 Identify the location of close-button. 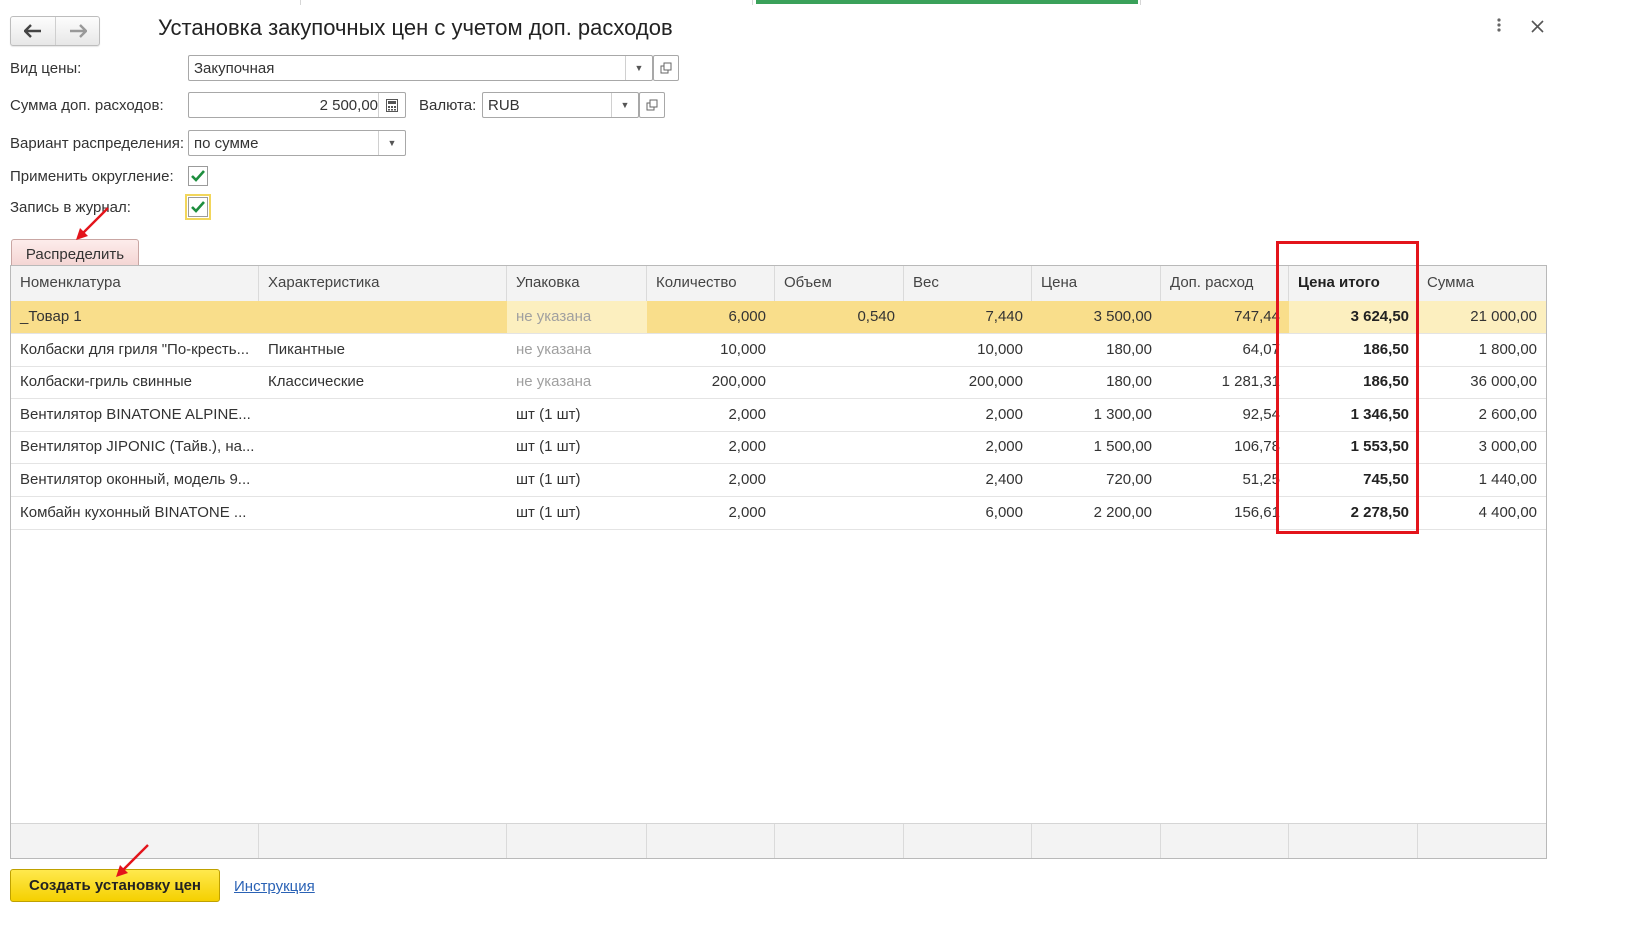
(1537, 27).